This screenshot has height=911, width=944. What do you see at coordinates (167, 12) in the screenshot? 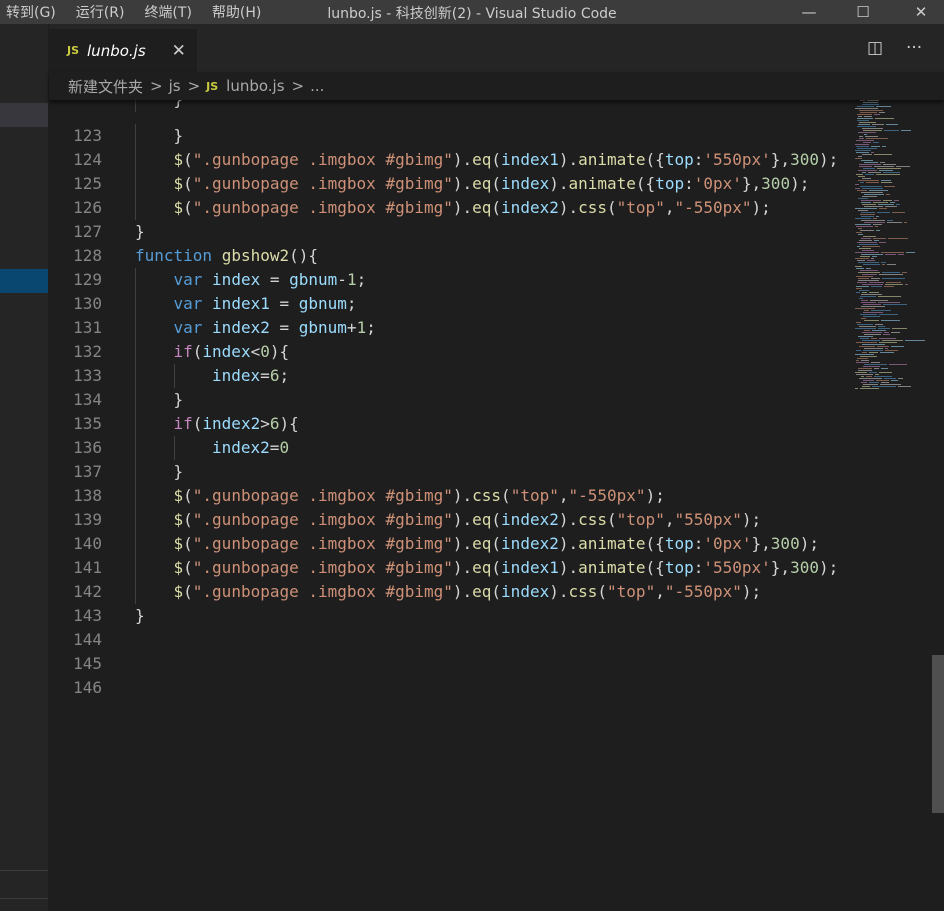
I see `menu-terminal: 终端(T)` at bounding box center [167, 12].